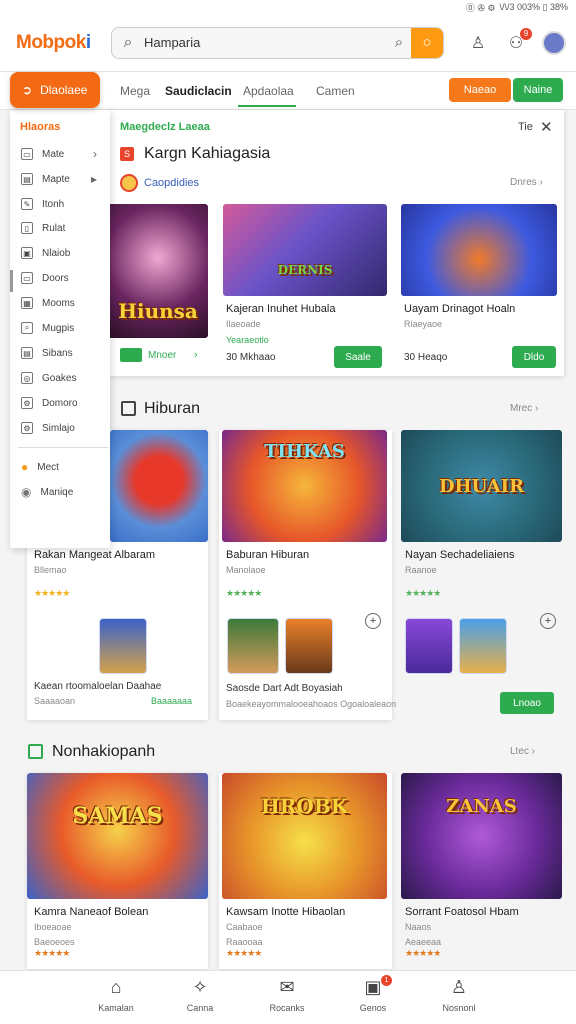 Image resolution: width=576 pixels, height=1024 pixels. I want to click on game-art-samas: SAMAS, so click(117, 836).